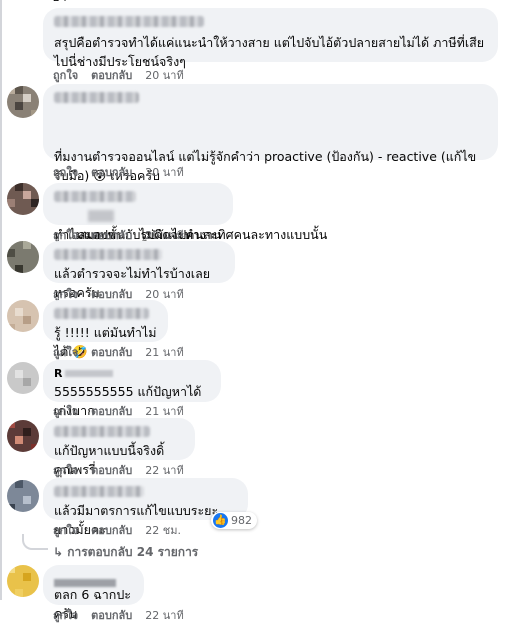 This screenshot has height=624, width=517. I want to click on view-replies-link: ↳ การตอบกลับ 24 รายการ, so click(125, 552).